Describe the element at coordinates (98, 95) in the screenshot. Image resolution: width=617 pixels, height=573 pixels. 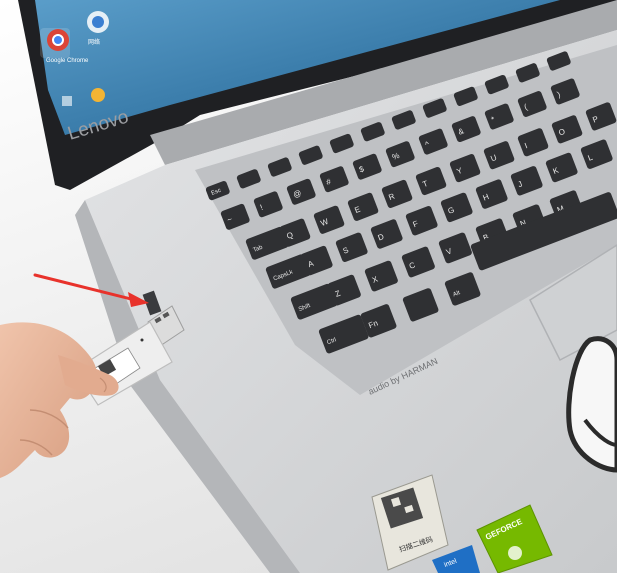
I see `folder-icon` at that location.